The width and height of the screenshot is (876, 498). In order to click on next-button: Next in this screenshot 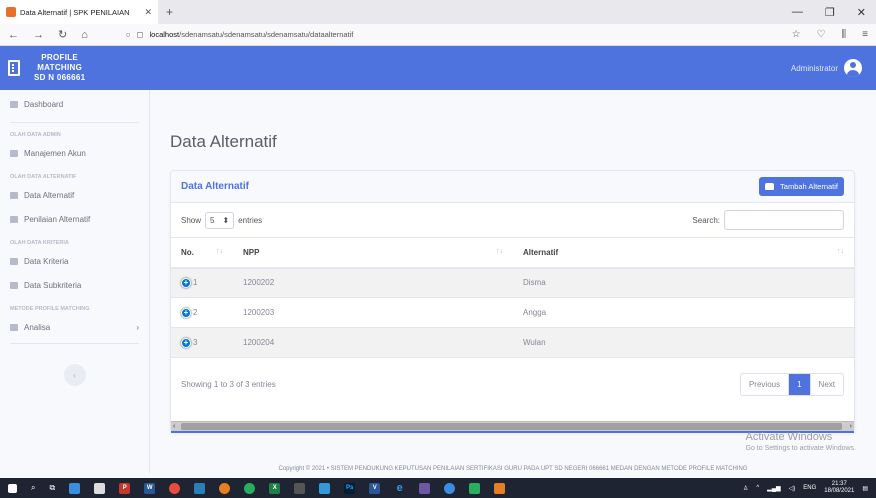, I will do `click(827, 384)`.